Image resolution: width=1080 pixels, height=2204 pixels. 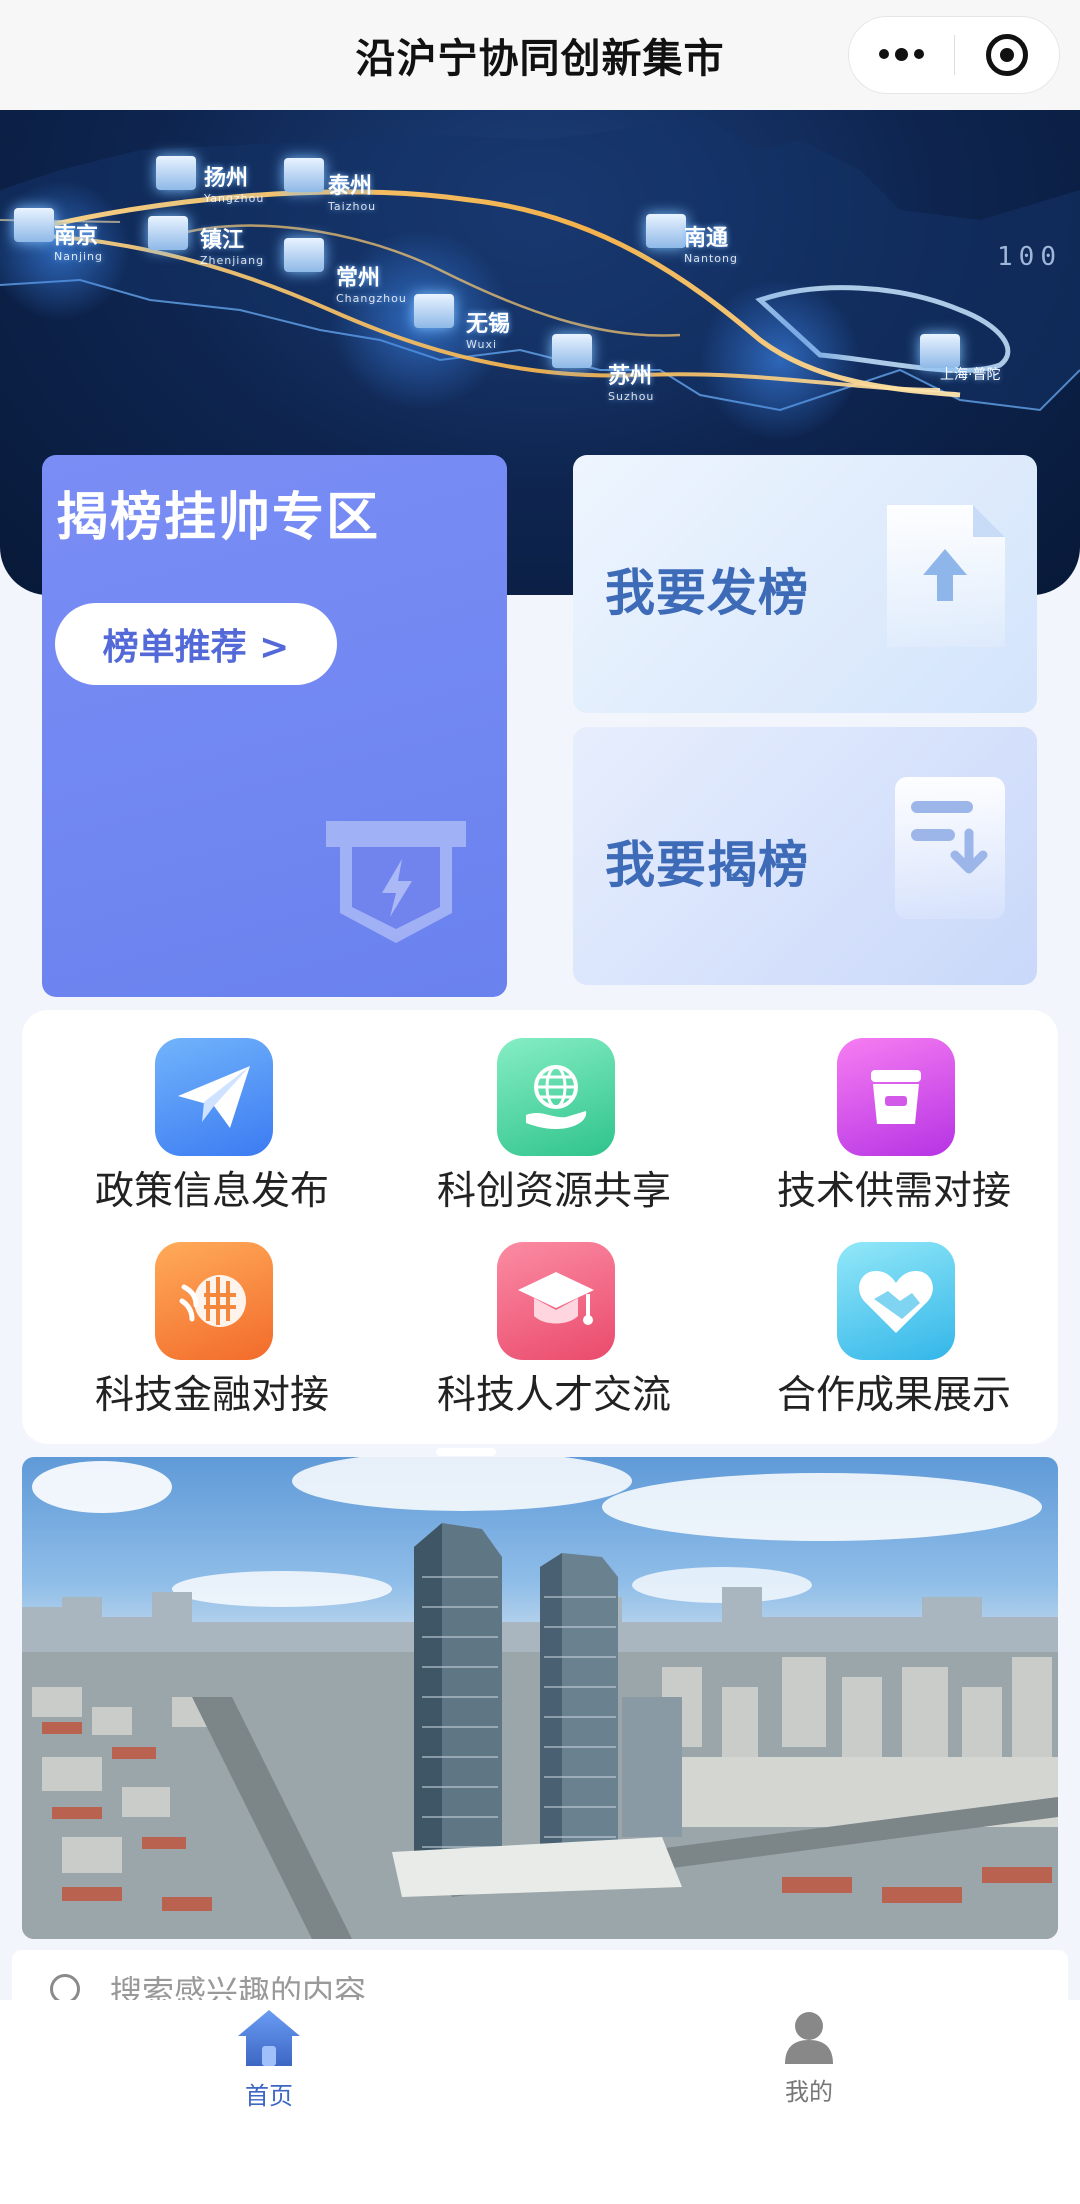 I want to click on post-ranking-label: 我要发榜, so click(x=707, y=593).